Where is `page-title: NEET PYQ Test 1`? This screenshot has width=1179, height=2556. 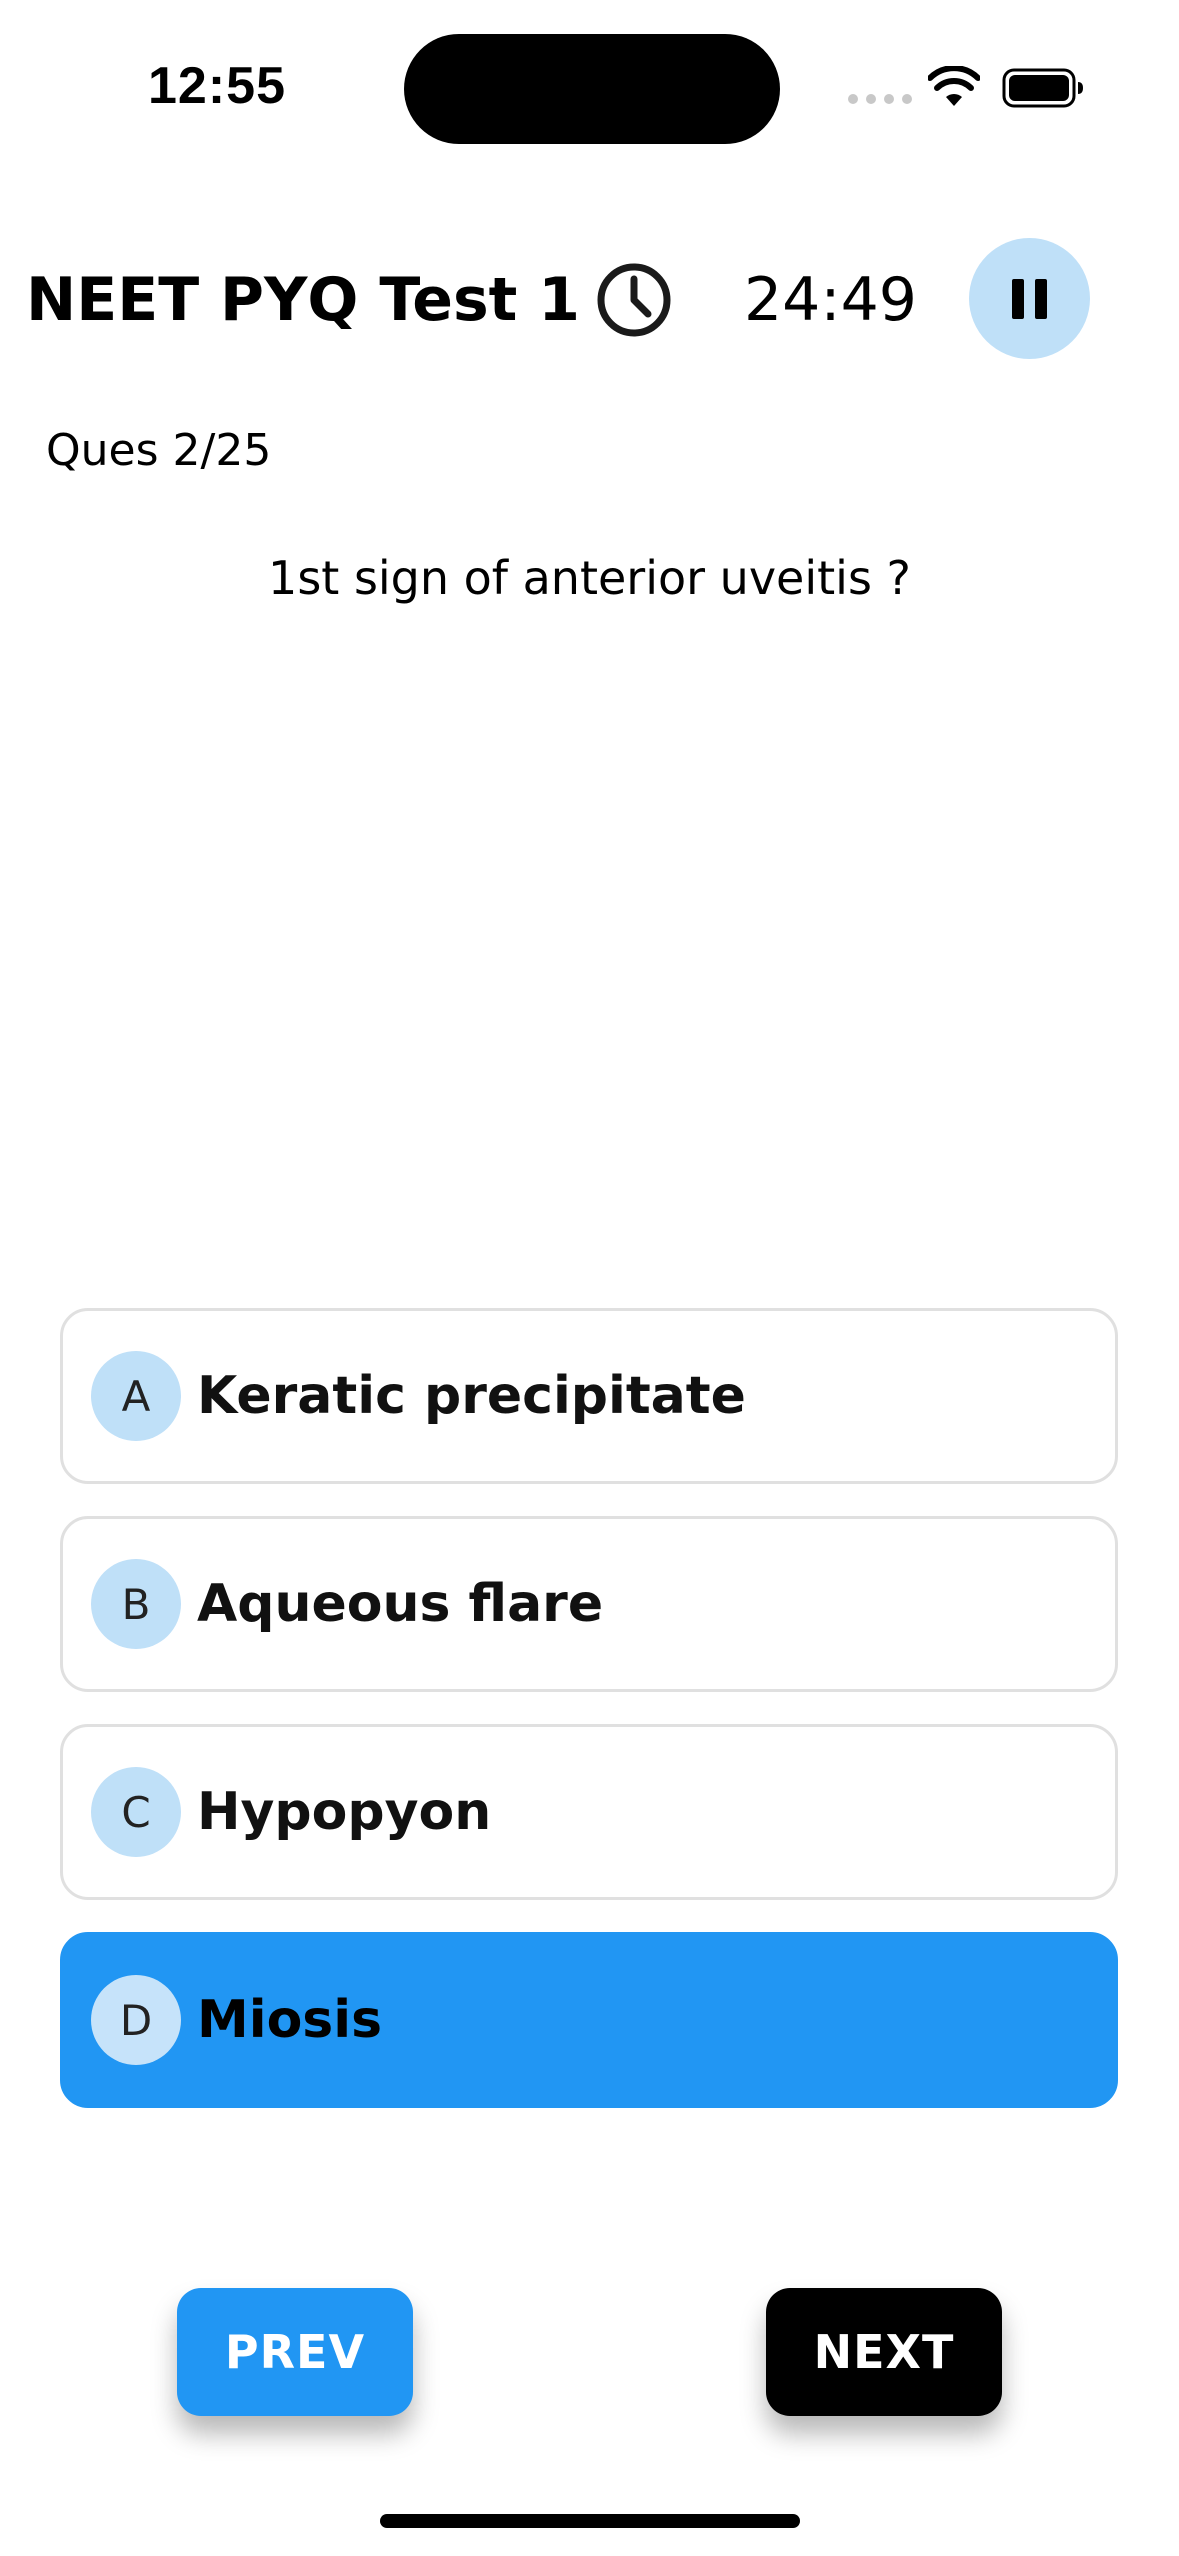
page-title: NEET PYQ Test 1 is located at coordinates (303, 300).